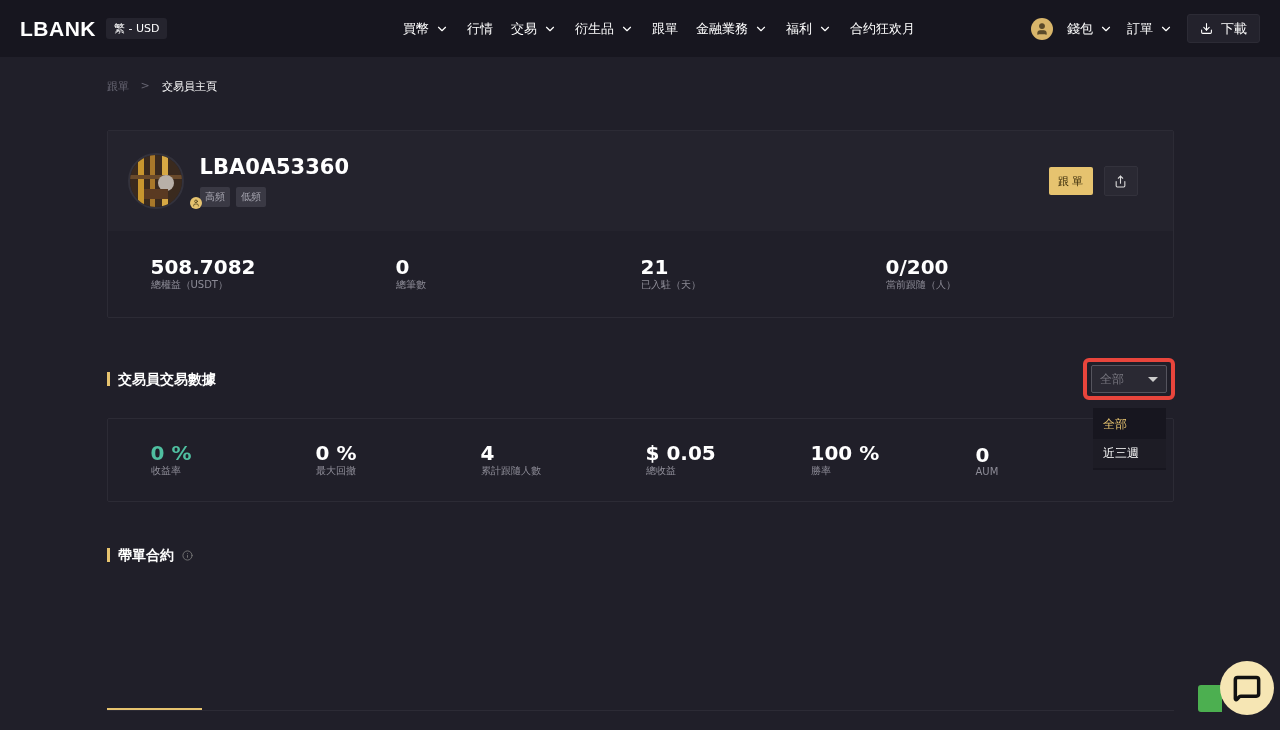 The width and height of the screenshot is (1280, 730). Describe the element at coordinates (654, 267) in the screenshot. I see `stat-value: 21` at that location.